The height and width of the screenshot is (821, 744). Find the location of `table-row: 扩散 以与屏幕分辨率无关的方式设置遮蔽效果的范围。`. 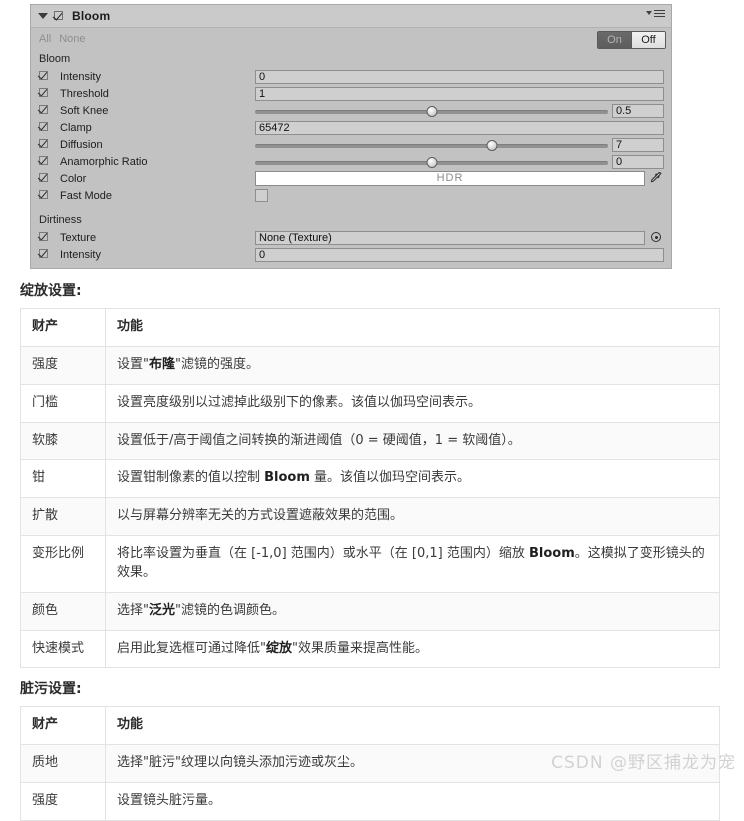

table-row: 扩散 以与屏幕分辨率无关的方式设置遮蔽效果的范围。 is located at coordinates (370, 517).